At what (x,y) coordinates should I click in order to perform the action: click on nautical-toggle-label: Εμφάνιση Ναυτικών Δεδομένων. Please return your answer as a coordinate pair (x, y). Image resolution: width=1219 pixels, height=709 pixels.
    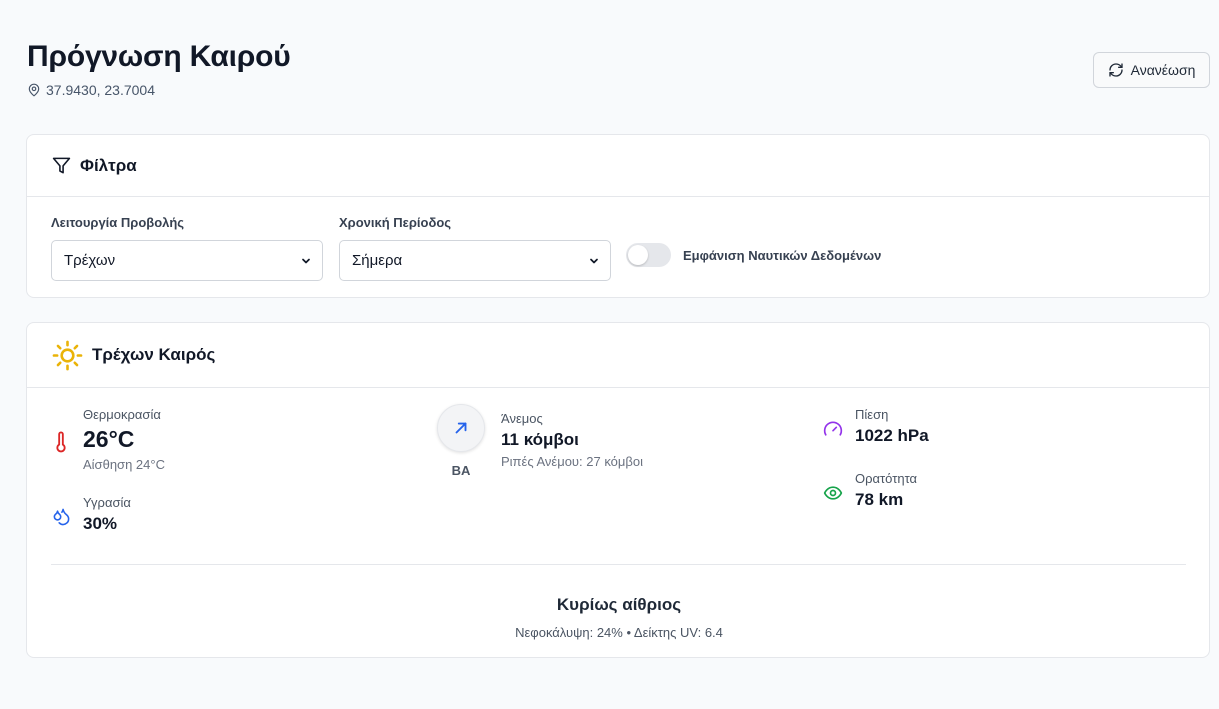
    Looking at the image, I should click on (782, 255).